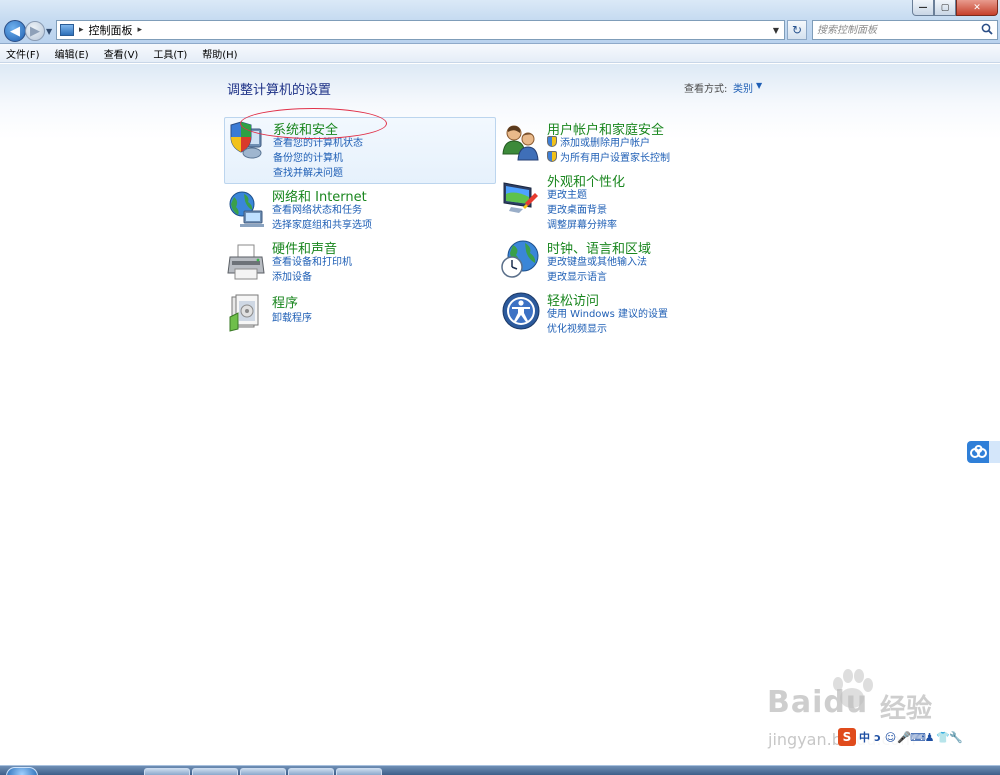 The width and height of the screenshot is (1000, 775). What do you see at coordinates (597, 260) in the screenshot?
I see `link-keyboard-input: 更改键盘或其他输入法` at bounding box center [597, 260].